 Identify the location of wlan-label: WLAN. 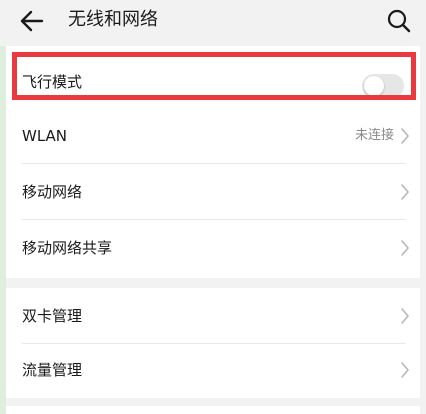
(45, 136).